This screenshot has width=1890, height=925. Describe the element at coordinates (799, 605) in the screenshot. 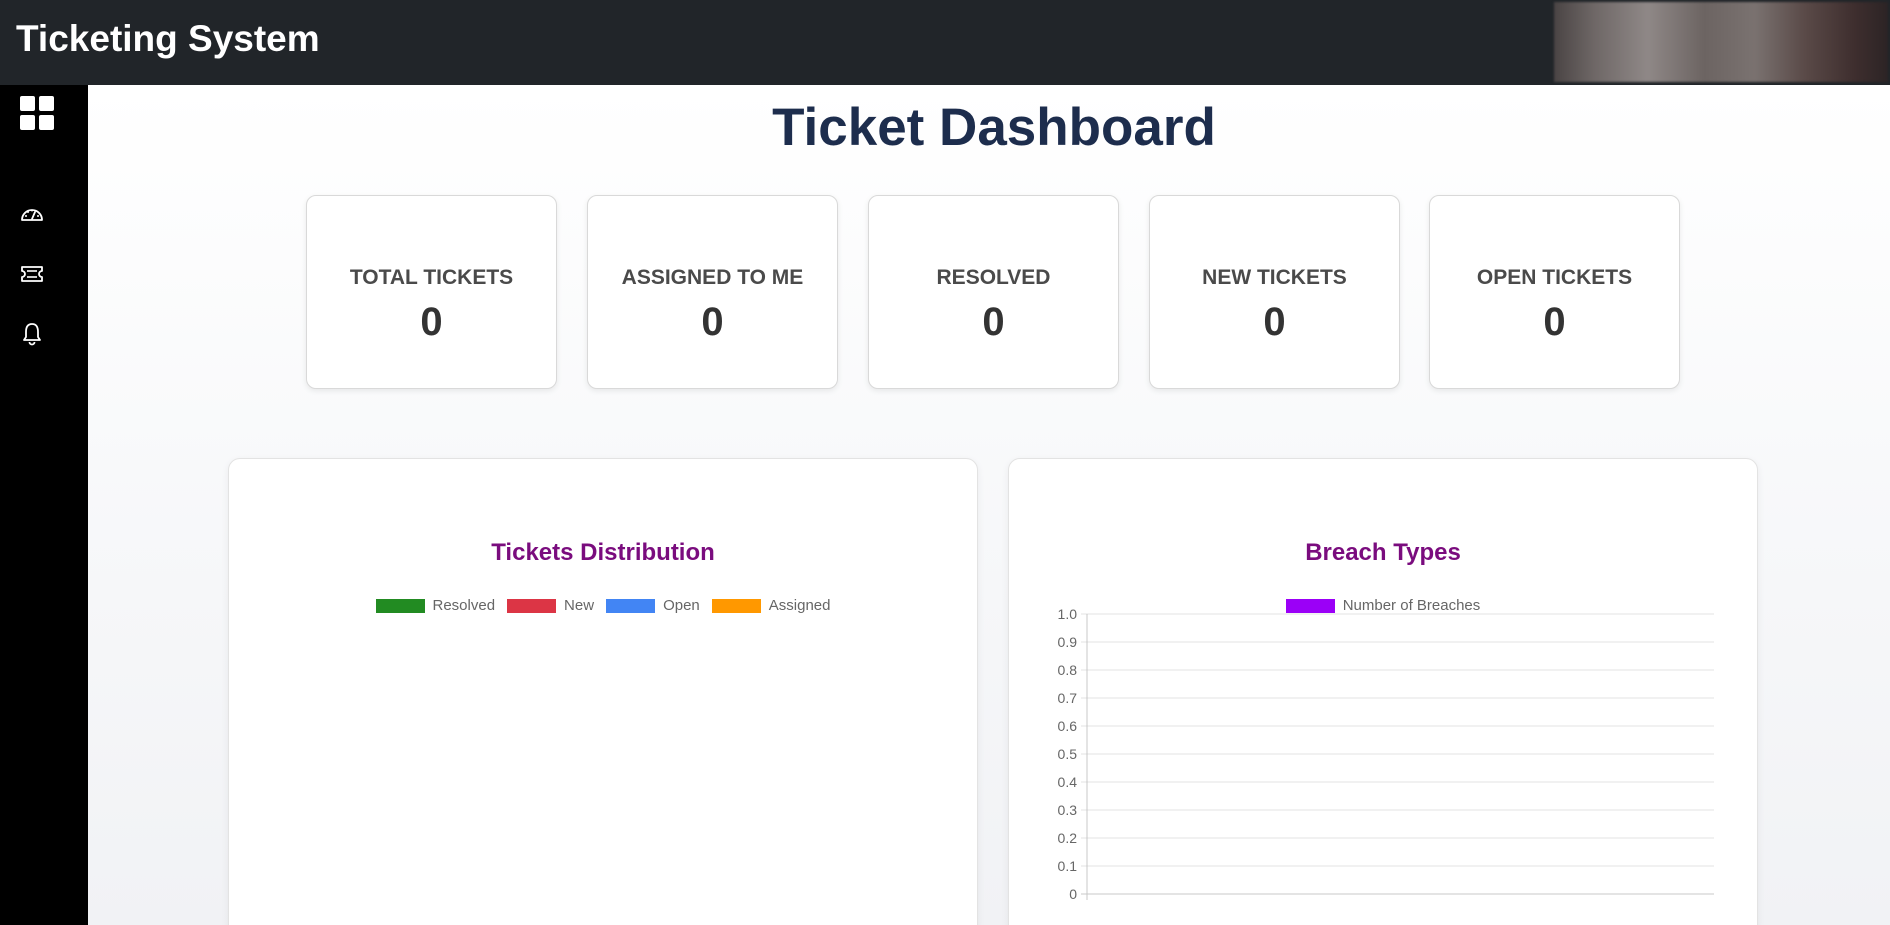

I see `legend-label: Assigned` at that location.